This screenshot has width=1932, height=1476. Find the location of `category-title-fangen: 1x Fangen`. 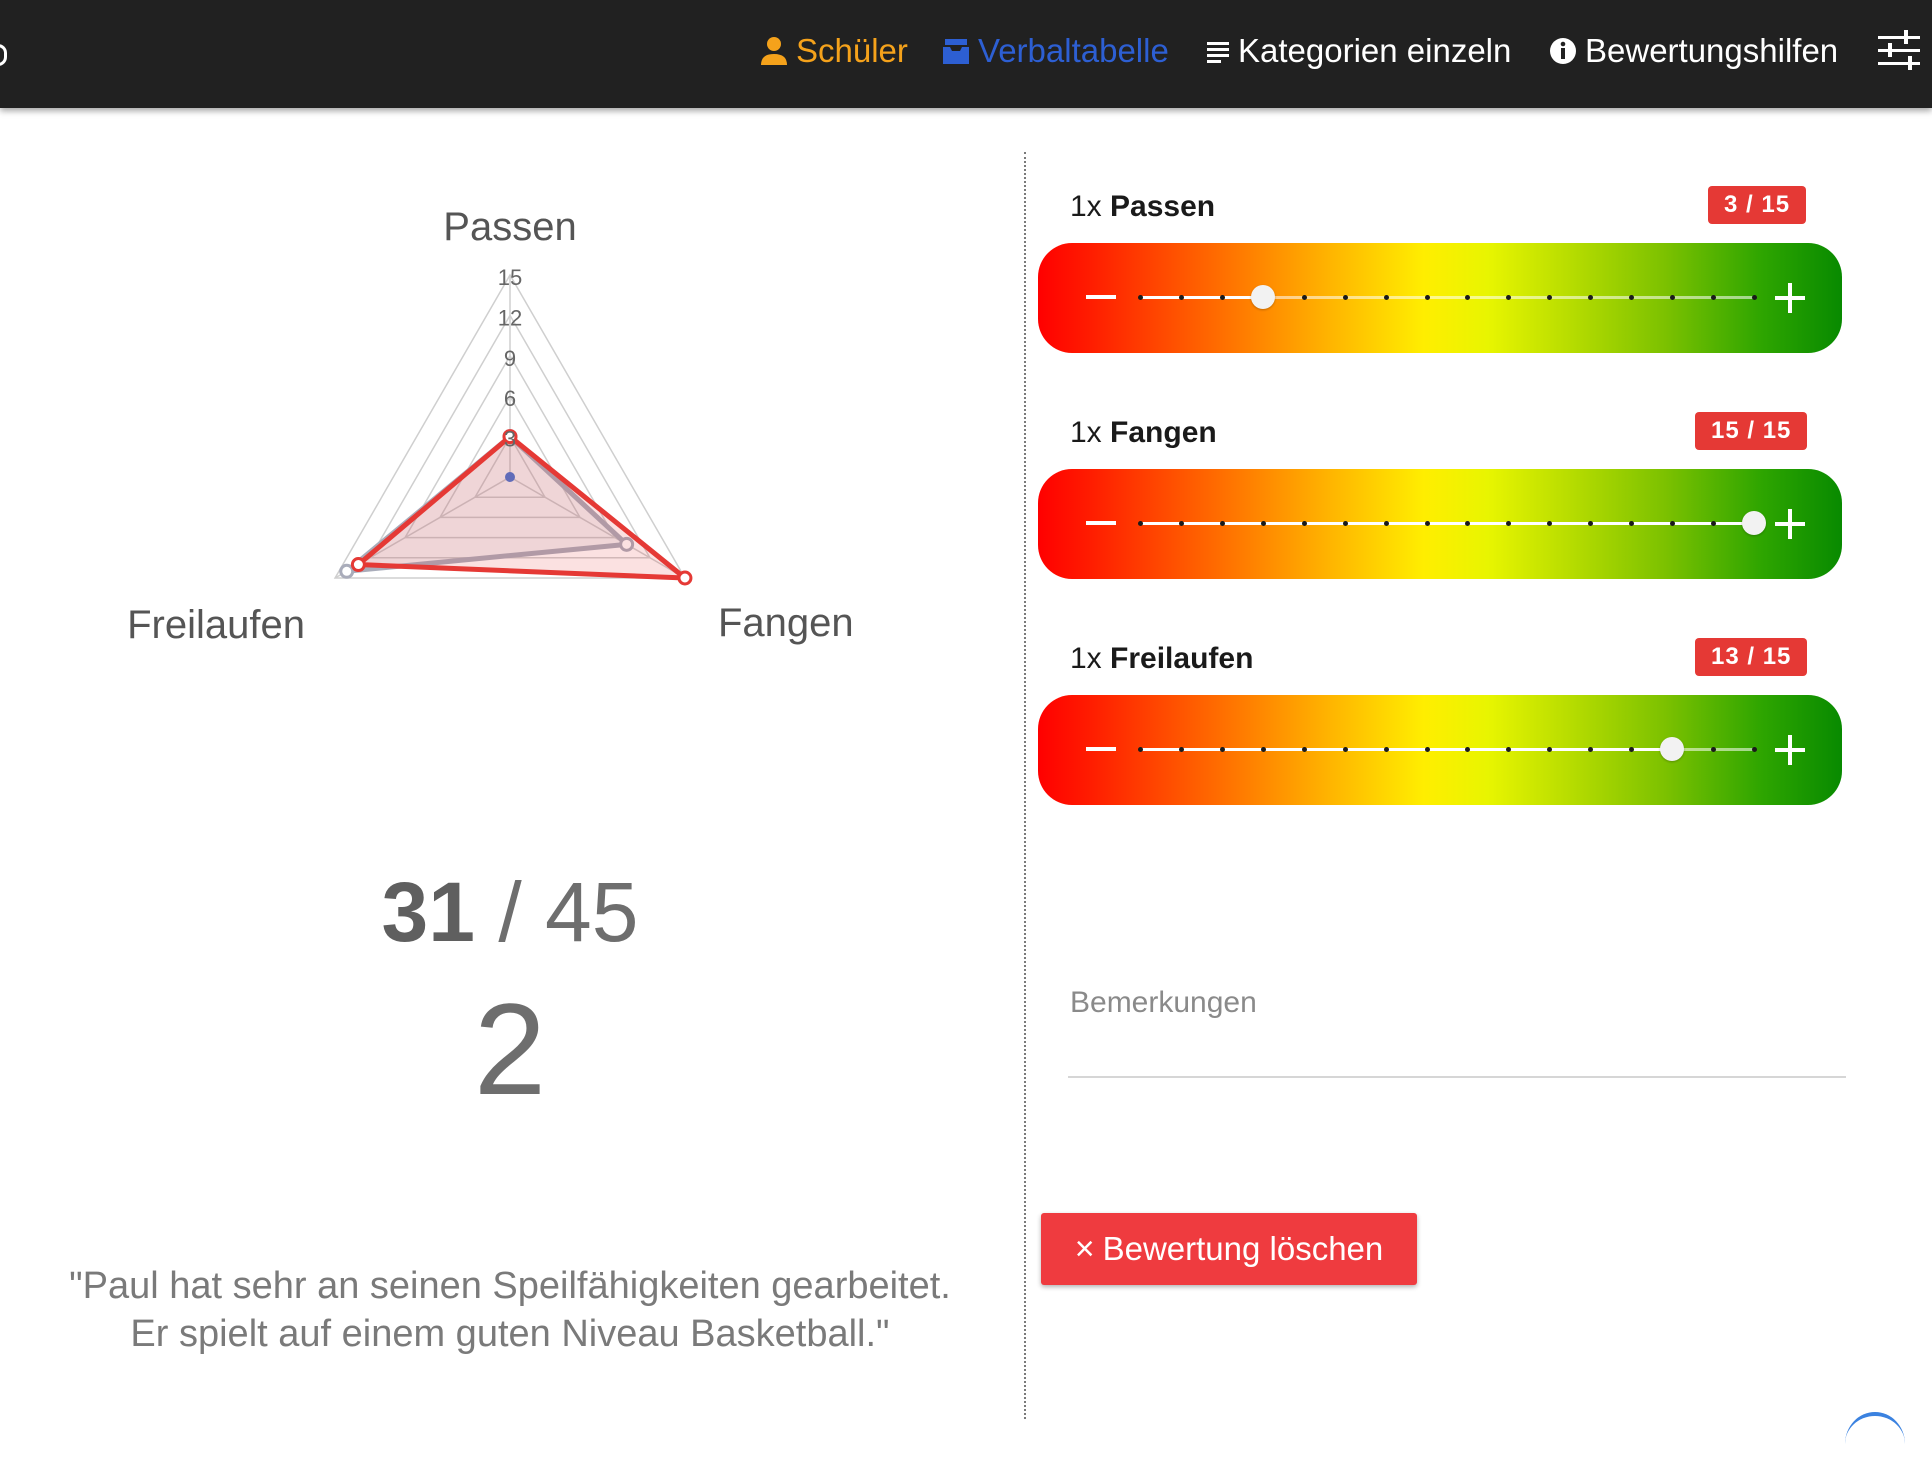

category-title-fangen: 1x Fangen is located at coordinates (1143, 433).